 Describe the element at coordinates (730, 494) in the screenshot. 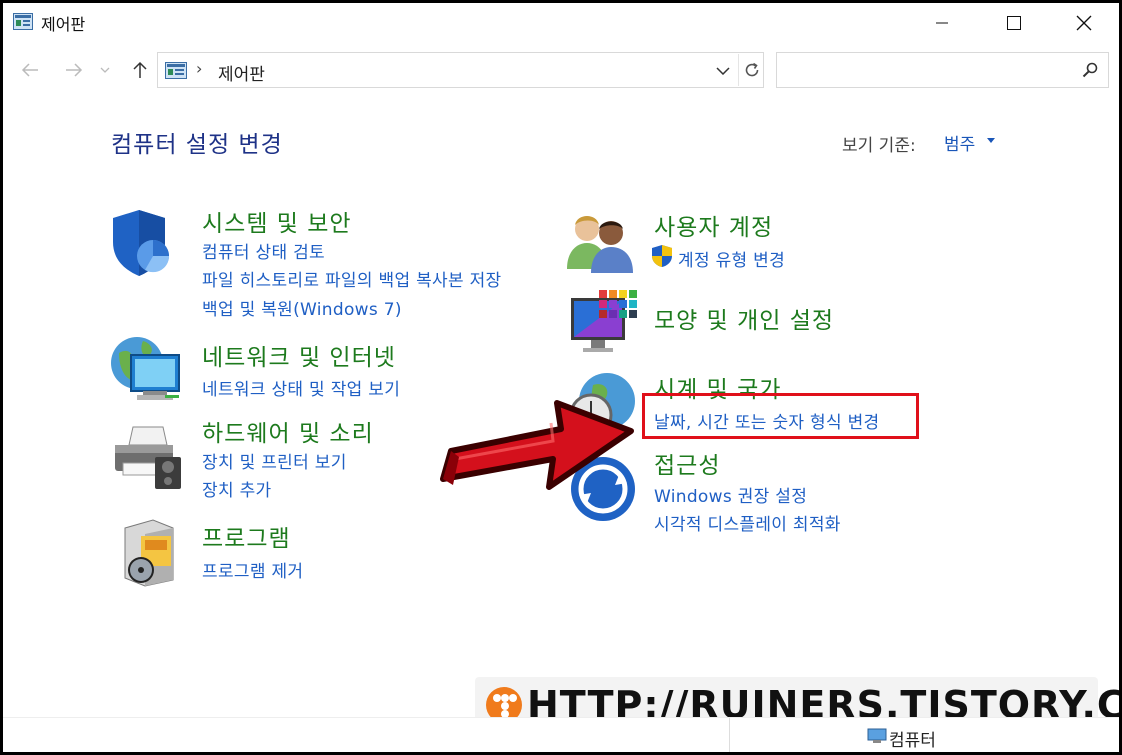

I see `link-windows-recommended-settings: Windows 권장 설정` at that location.